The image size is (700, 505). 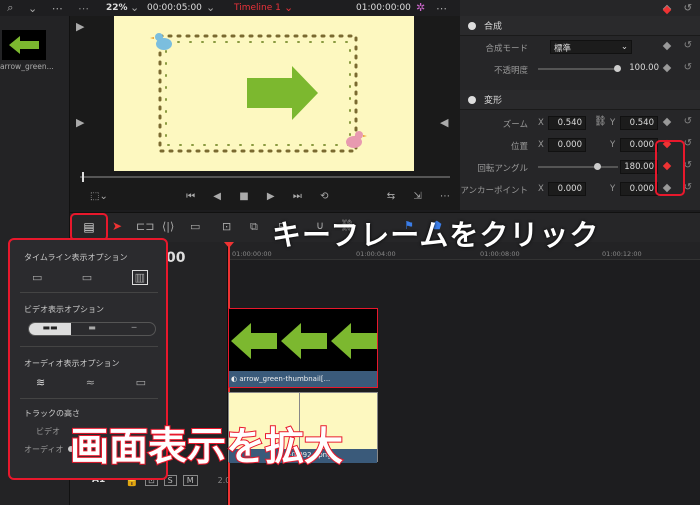 I want to click on selection-tool-icon: ➤, so click(x=117, y=226).